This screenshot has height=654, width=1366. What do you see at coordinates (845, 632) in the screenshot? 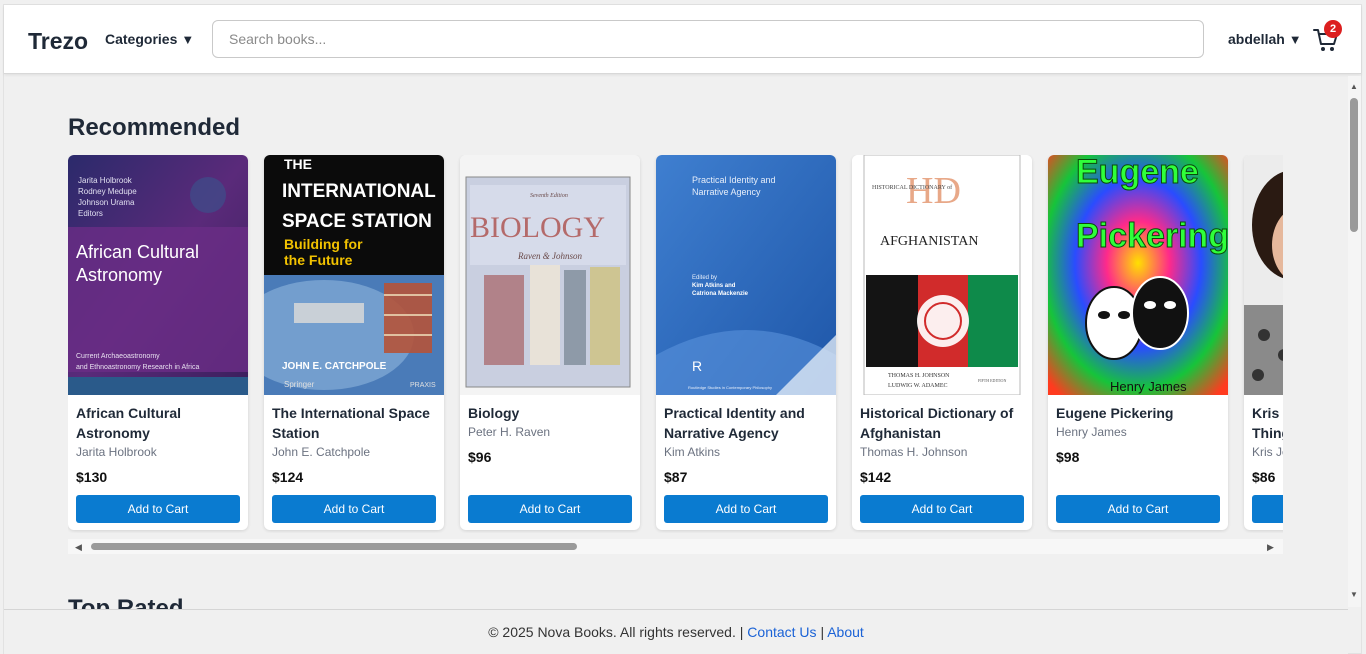
I see `about-link: About` at bounding box center [845, 632].